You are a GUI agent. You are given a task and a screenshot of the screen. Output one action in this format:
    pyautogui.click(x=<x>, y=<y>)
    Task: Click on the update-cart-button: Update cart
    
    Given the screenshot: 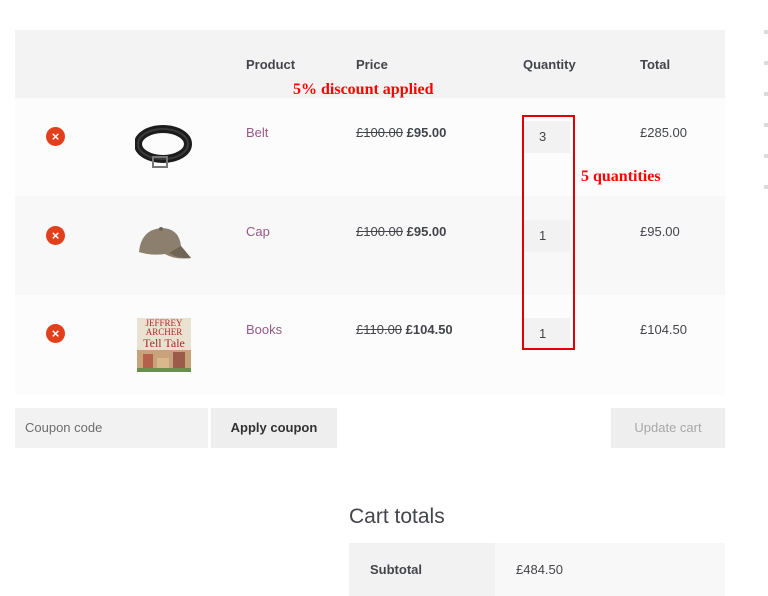 What is the action you would take?
    pyautogui.click(x=668, y=428)
    